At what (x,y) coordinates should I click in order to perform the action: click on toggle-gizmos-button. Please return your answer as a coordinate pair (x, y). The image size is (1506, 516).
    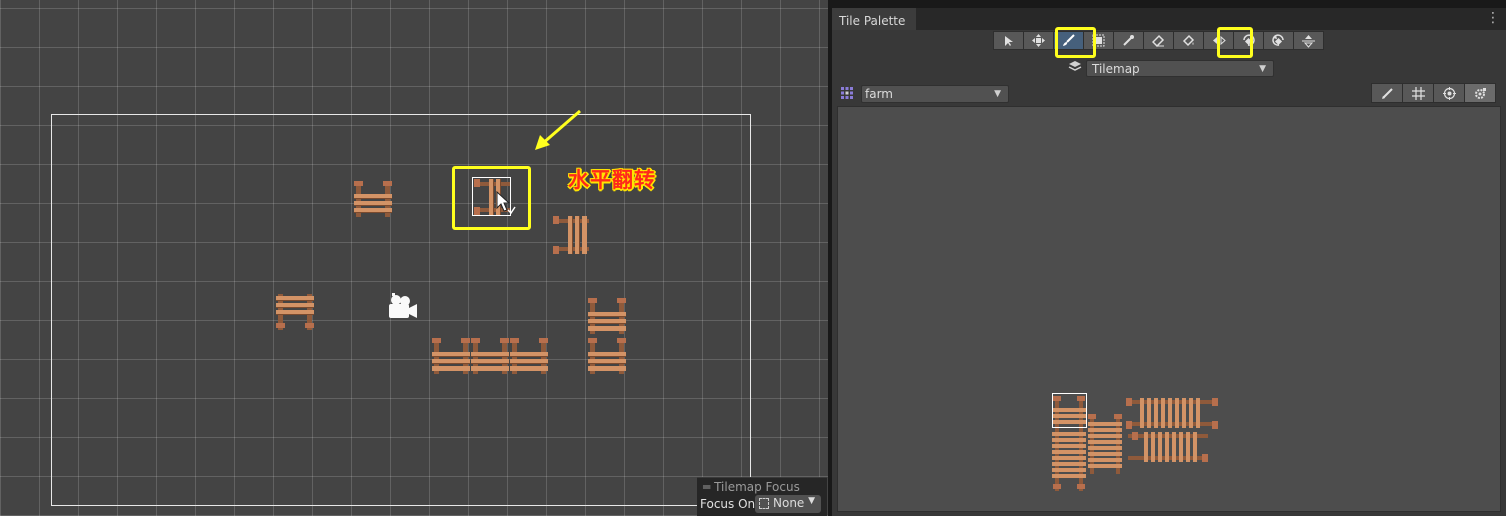
    Looking at the image, I should click on (1449, 93).